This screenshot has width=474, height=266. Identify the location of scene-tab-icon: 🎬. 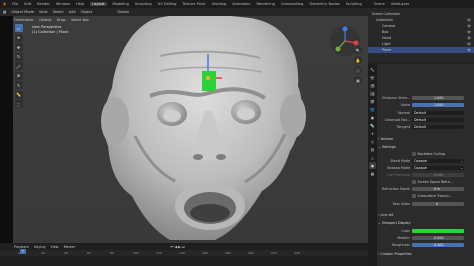
(372, 101).